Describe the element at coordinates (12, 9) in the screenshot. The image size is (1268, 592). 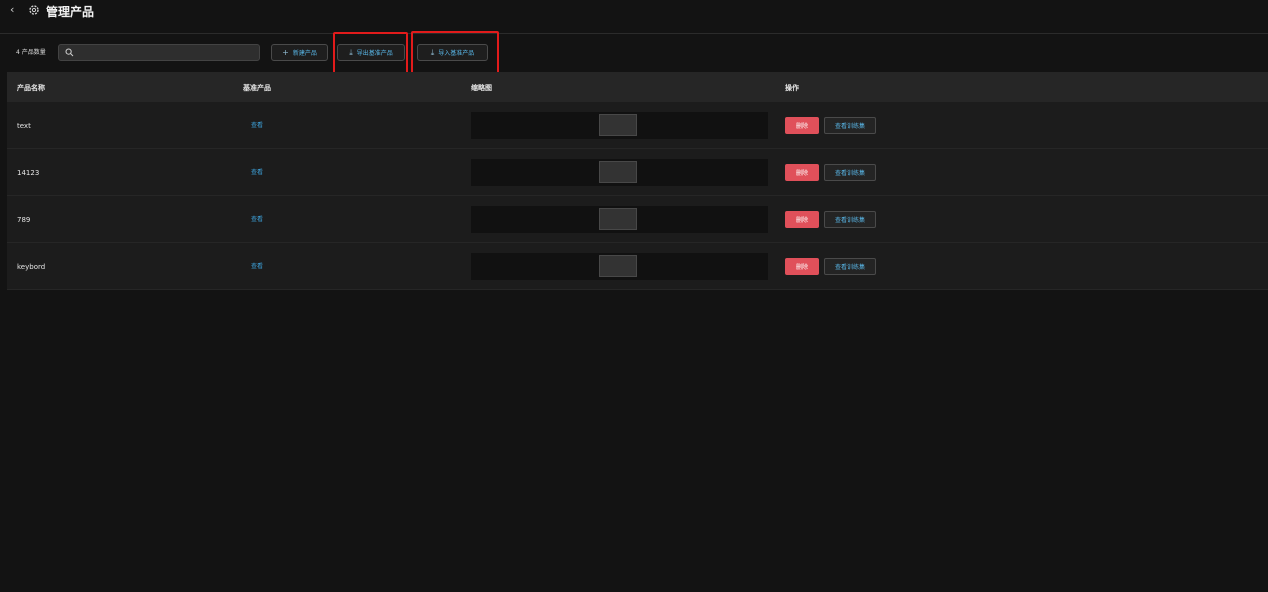
I see `back-icon: ‹` at that location.